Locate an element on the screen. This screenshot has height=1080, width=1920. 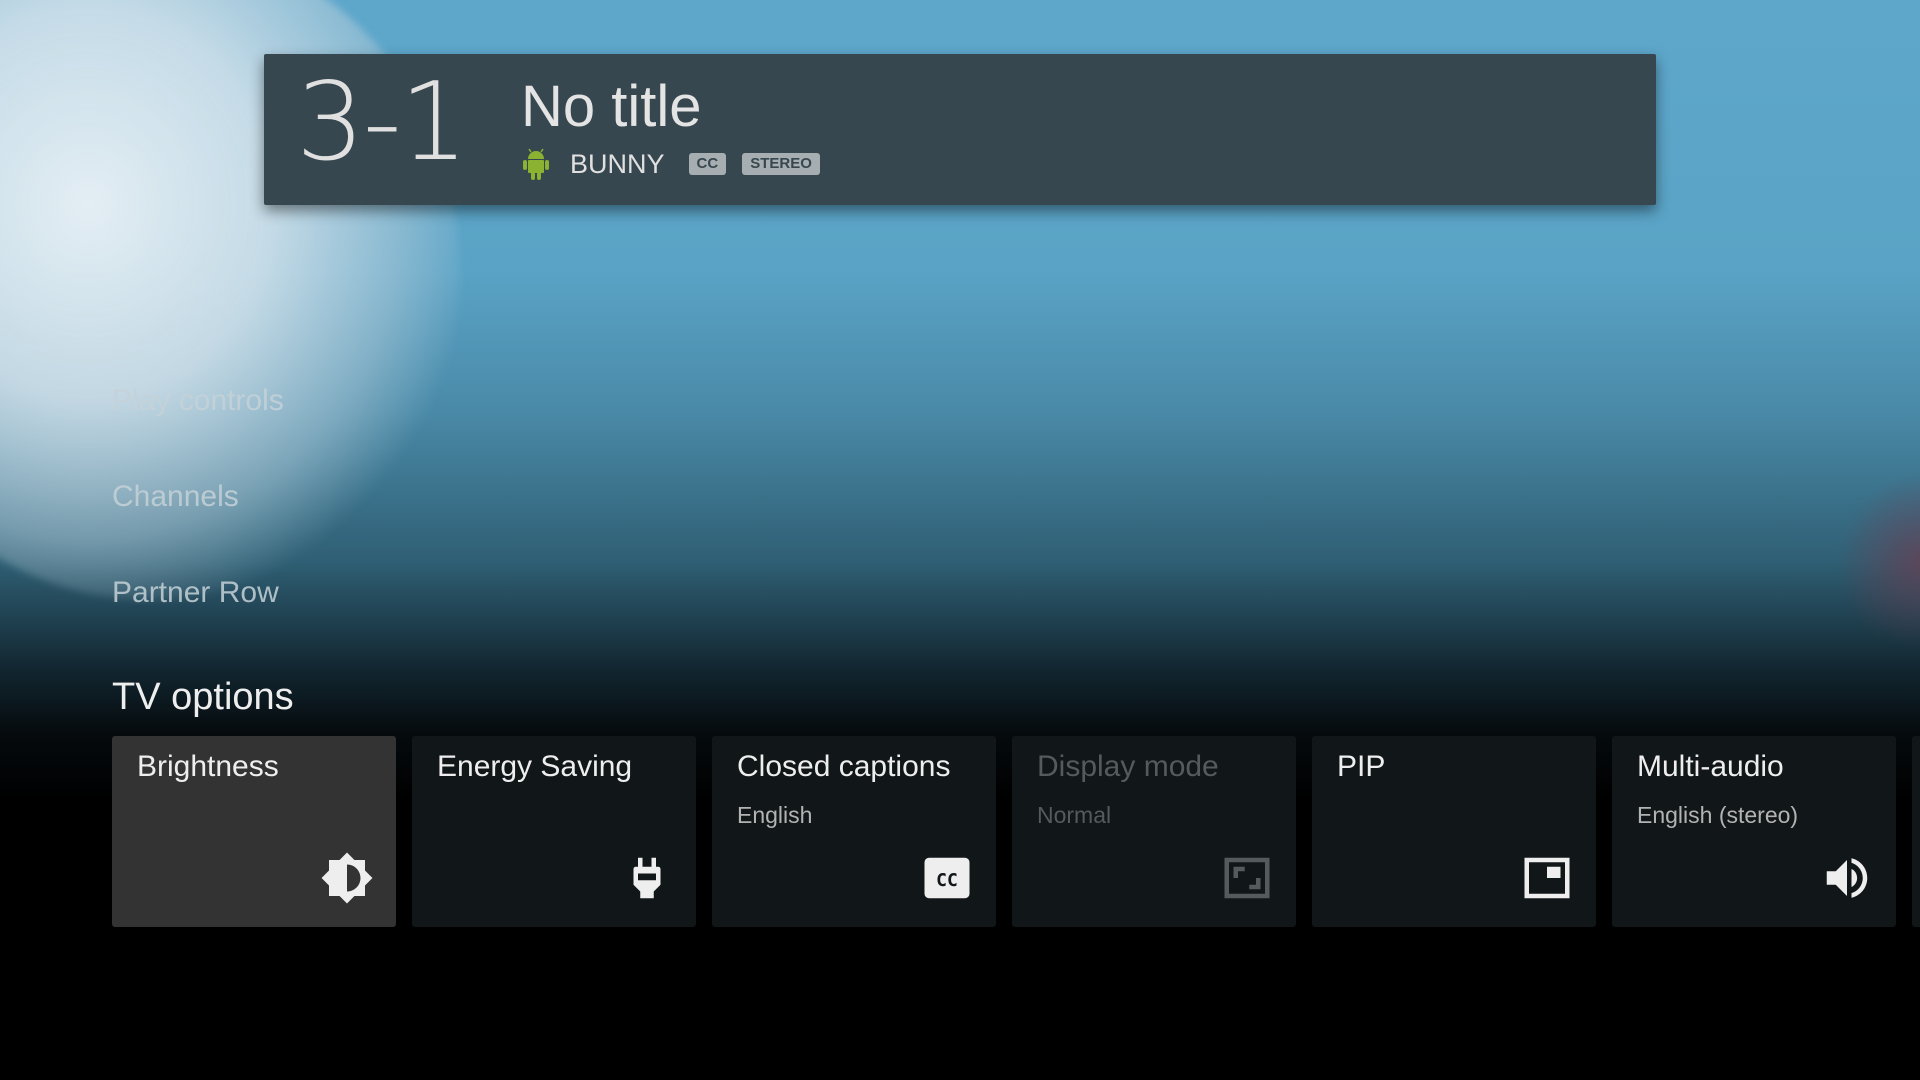
card-subtitle: English is located at coordinates (775, 815).